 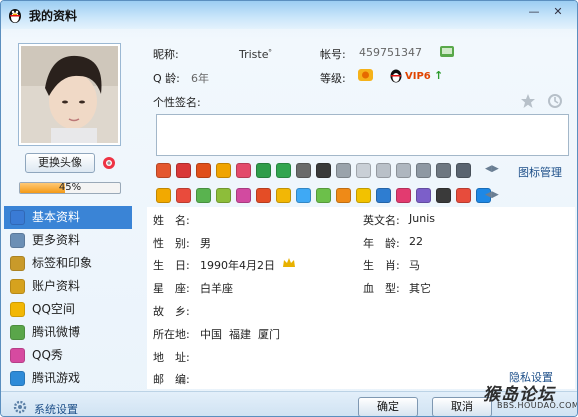 I want to click on gear-icon, so click(x=20, y=407).